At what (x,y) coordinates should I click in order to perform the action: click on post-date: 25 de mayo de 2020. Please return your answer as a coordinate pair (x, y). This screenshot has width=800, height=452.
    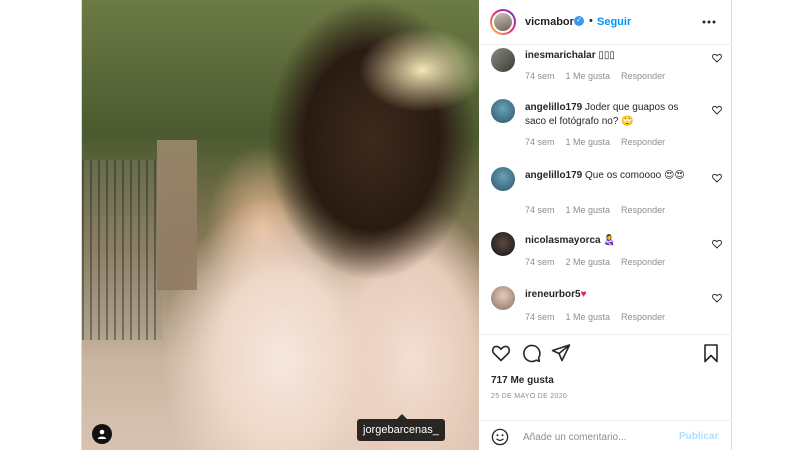
    Looking at the image, I should click on (529, 396).